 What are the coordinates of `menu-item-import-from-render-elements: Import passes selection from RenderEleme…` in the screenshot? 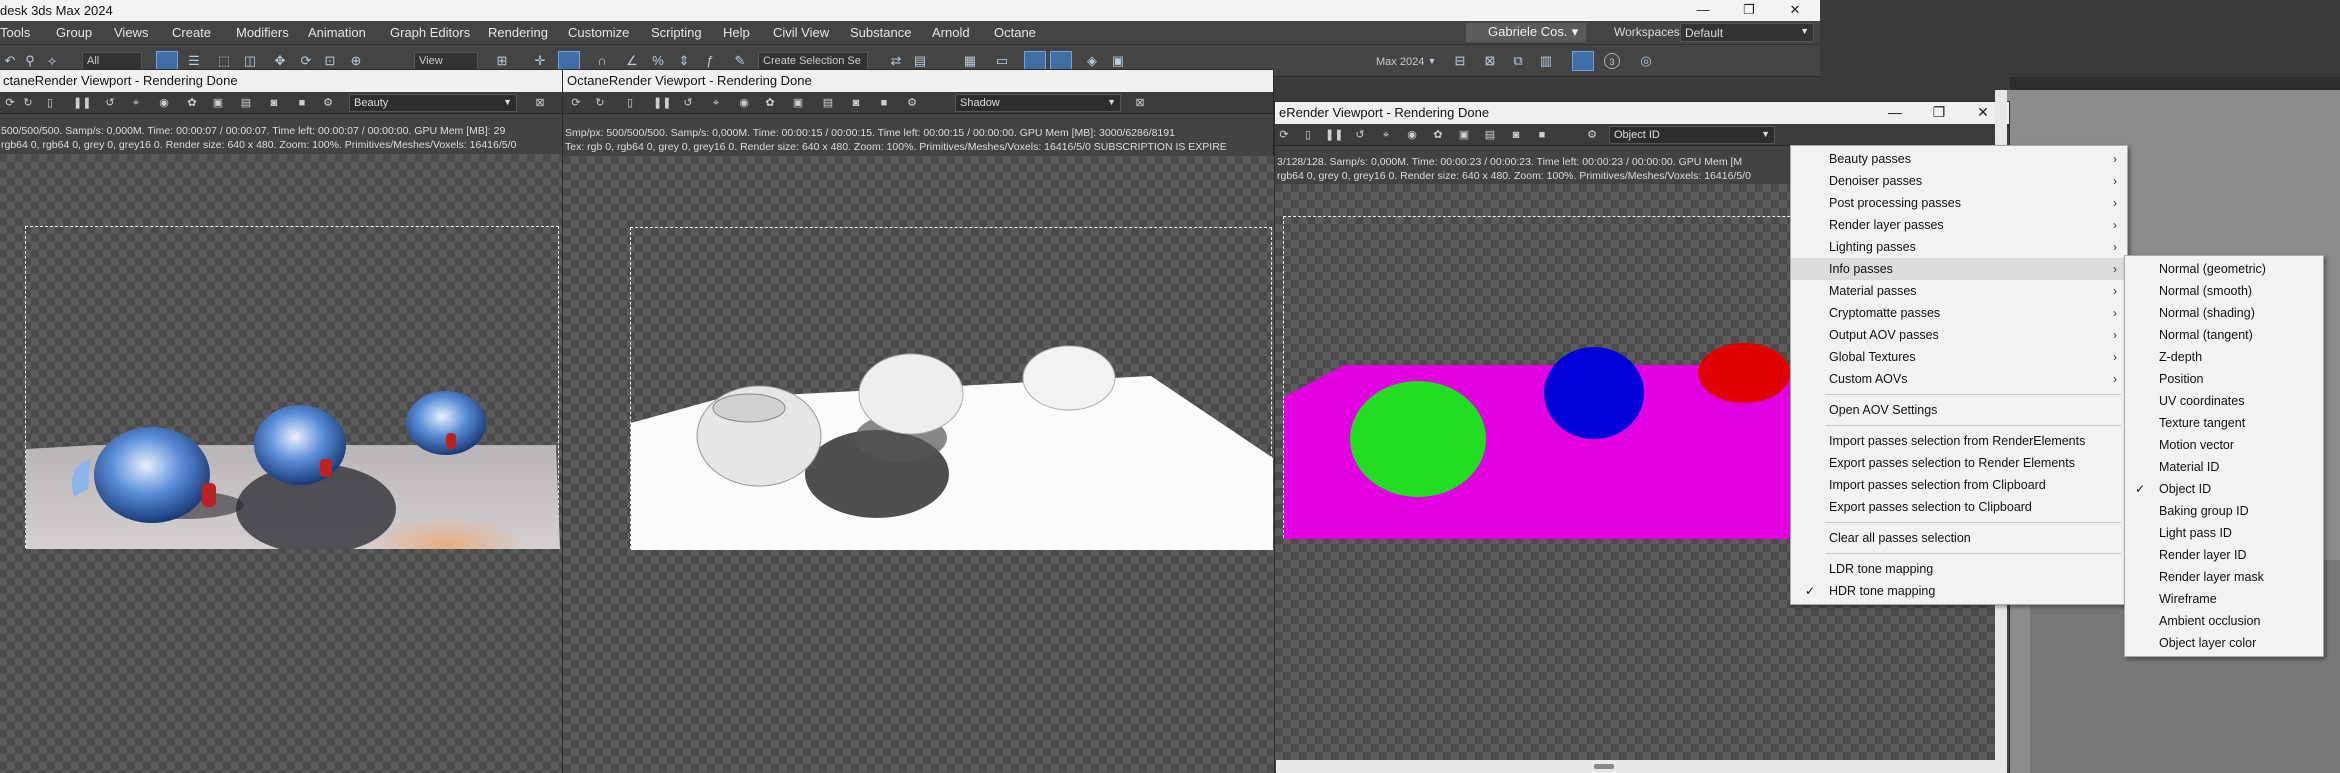 It's located at (1959, 441).